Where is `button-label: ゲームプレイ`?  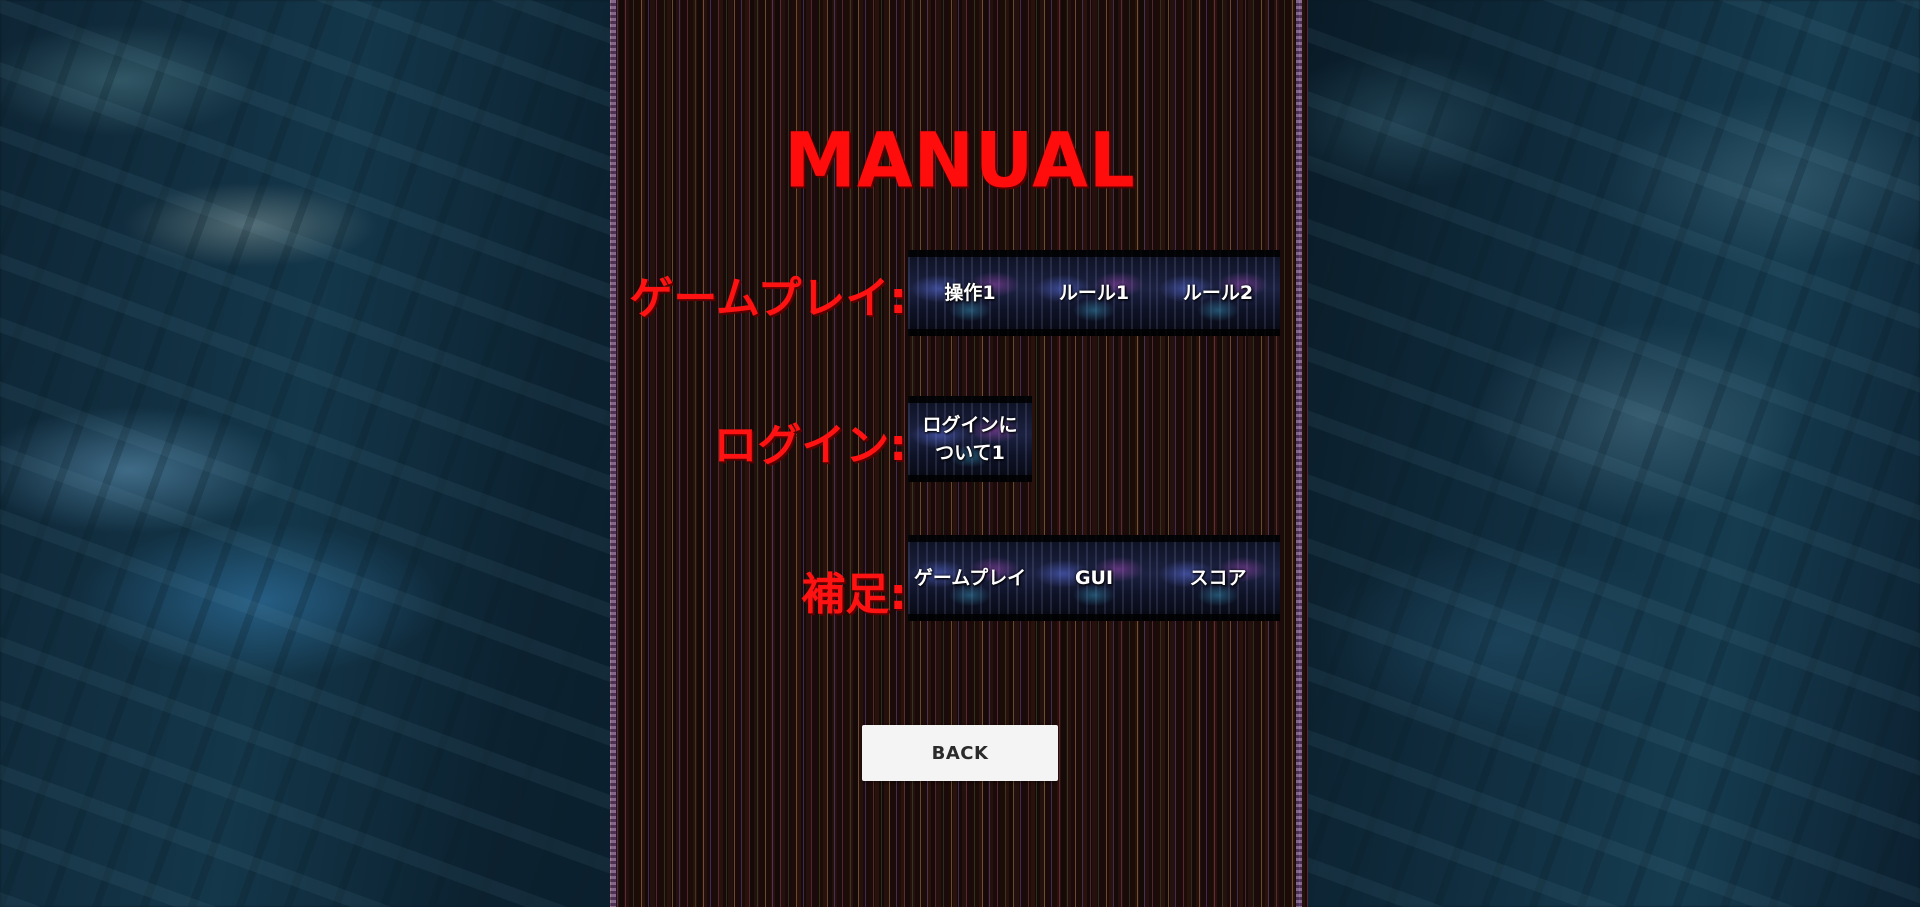
button-label: ゲームプレイ is located at coordinates (970, 578).